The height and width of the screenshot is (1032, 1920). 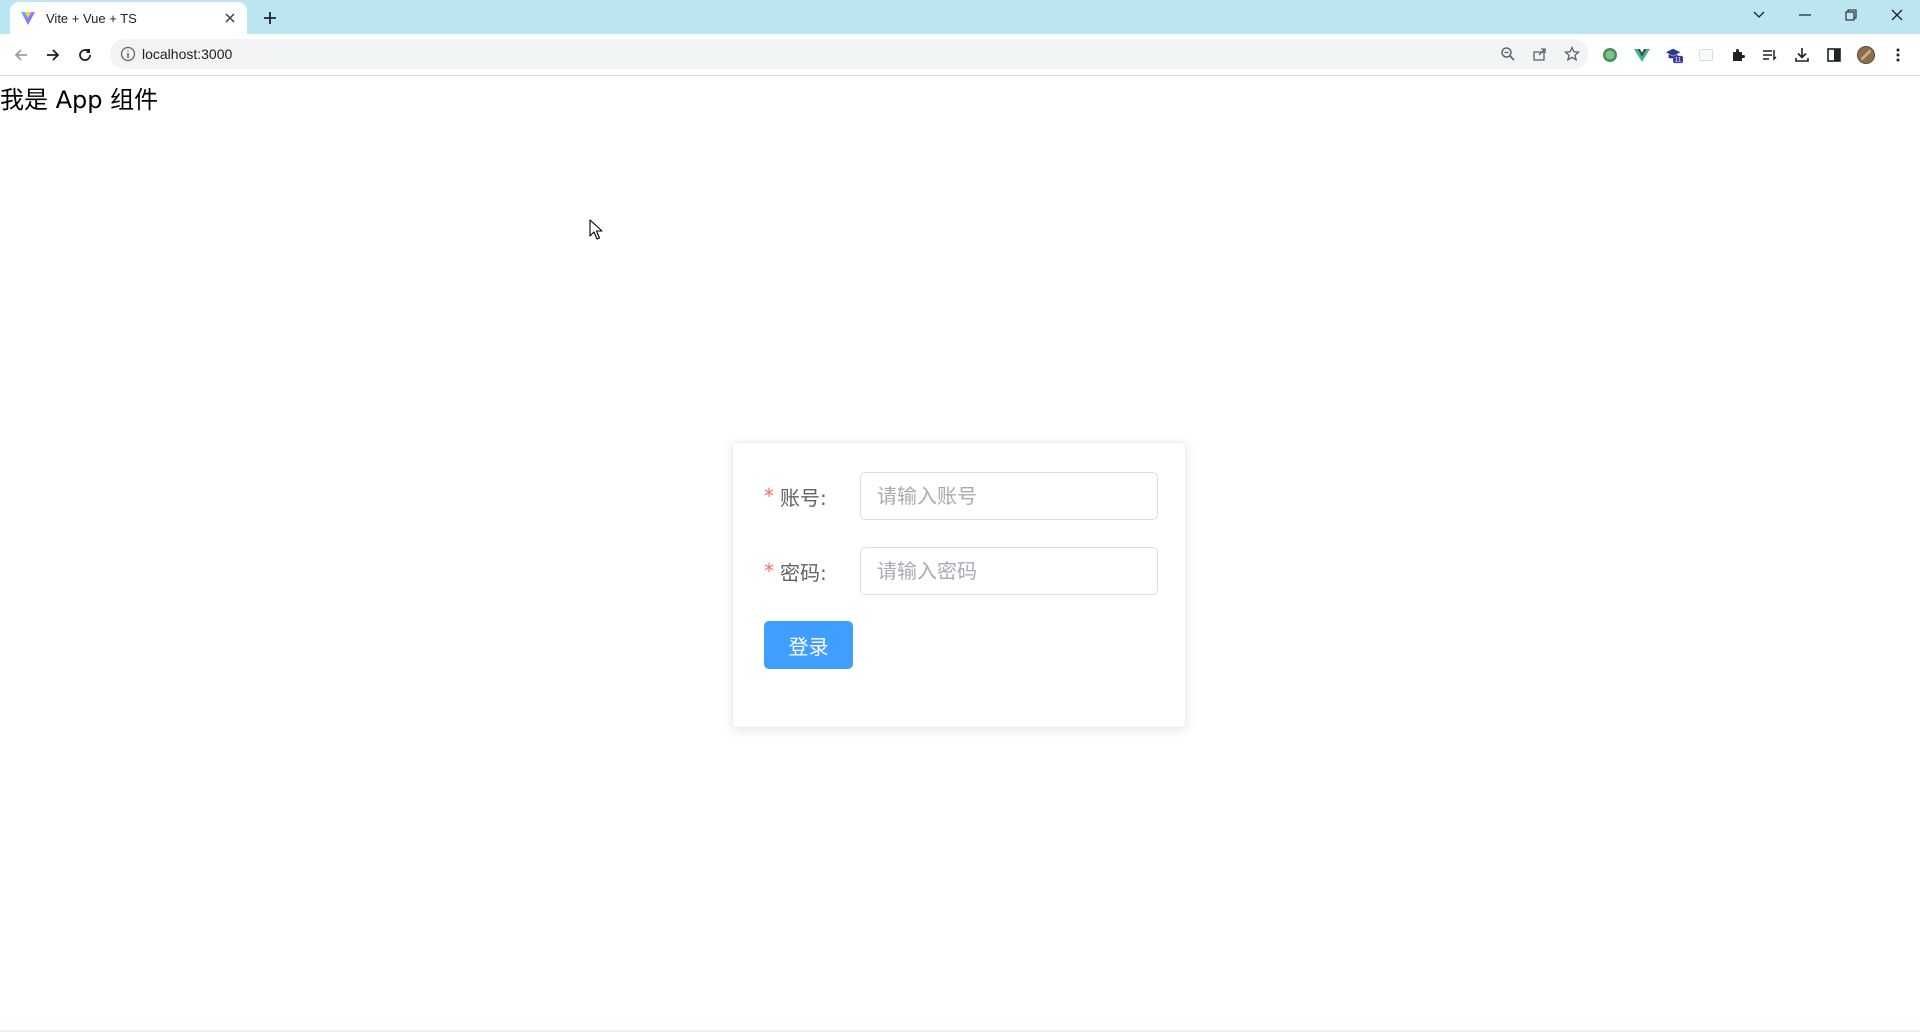 I want to click on browser-tab-active: Vite + Vue + TS, so click(x=128, y=18).